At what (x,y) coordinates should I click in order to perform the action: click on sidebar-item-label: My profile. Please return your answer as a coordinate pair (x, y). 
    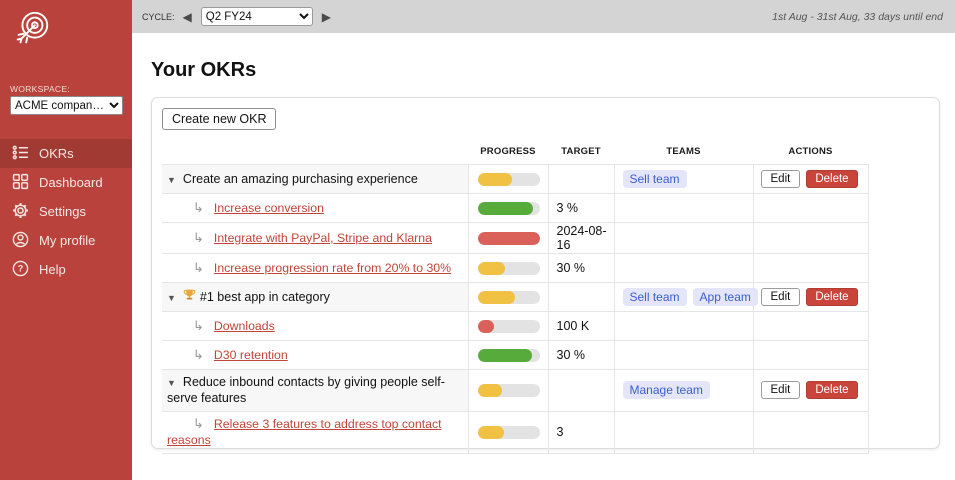
    Looking at the image, I should click on (67, 240).